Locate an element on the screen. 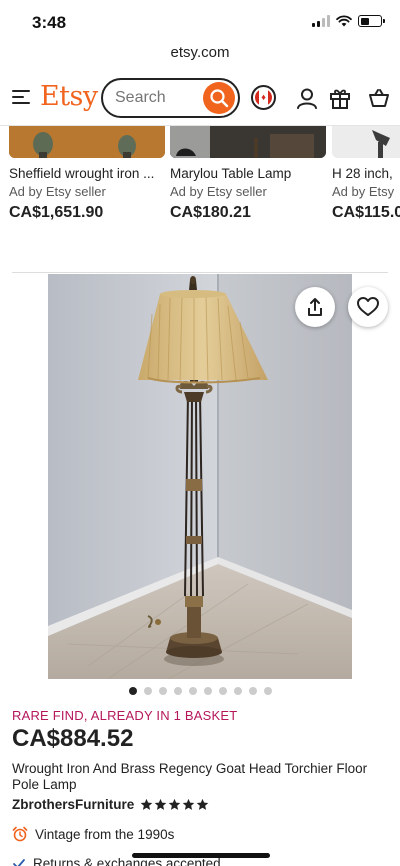  battery-level is located at coordinates (365, 21).